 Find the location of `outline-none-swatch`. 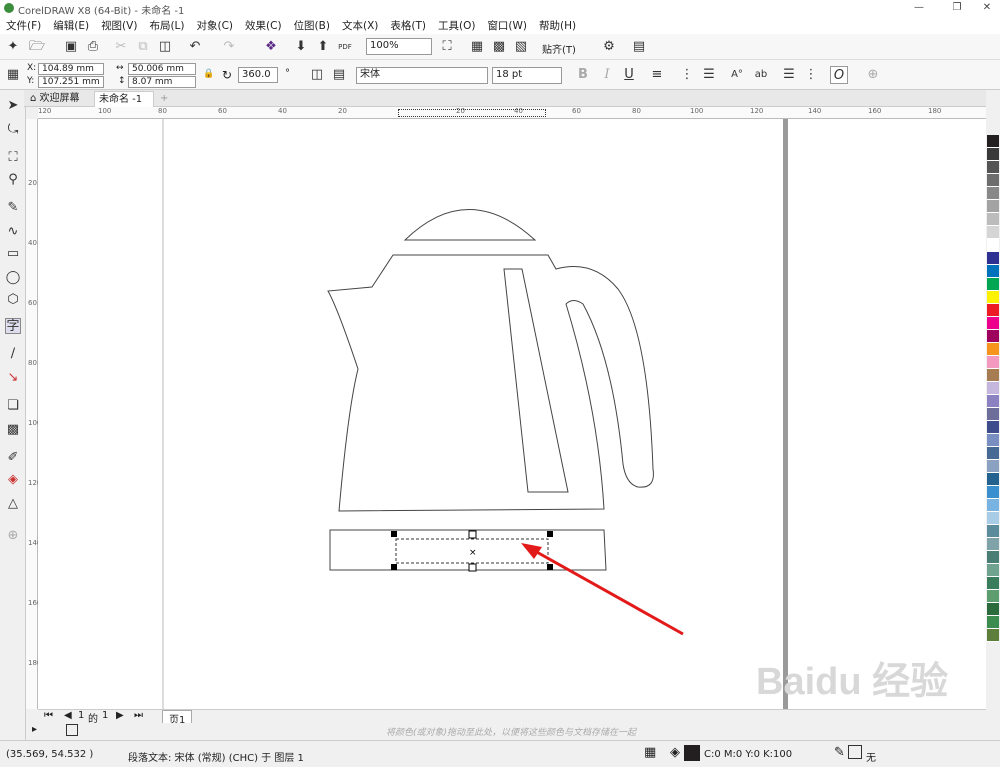

outline-none-swatch is located at coordinates (855, 752).